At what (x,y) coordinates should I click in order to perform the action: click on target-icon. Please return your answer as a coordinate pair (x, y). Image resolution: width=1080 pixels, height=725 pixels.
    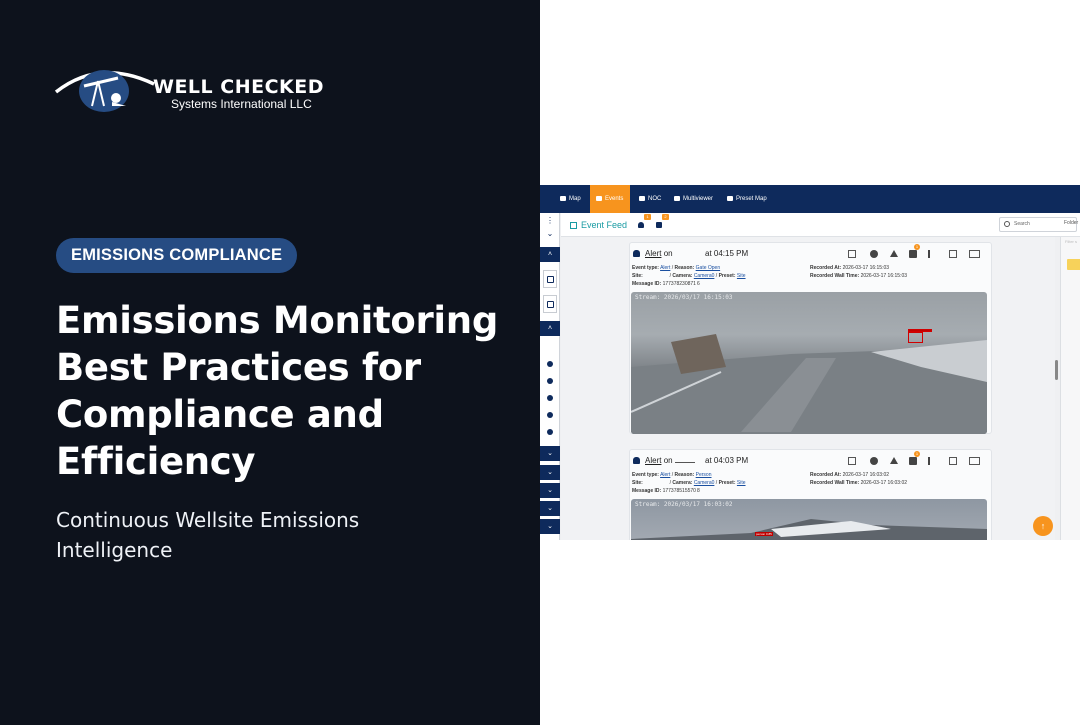
    Looking at the image, I should click on (550, 432).